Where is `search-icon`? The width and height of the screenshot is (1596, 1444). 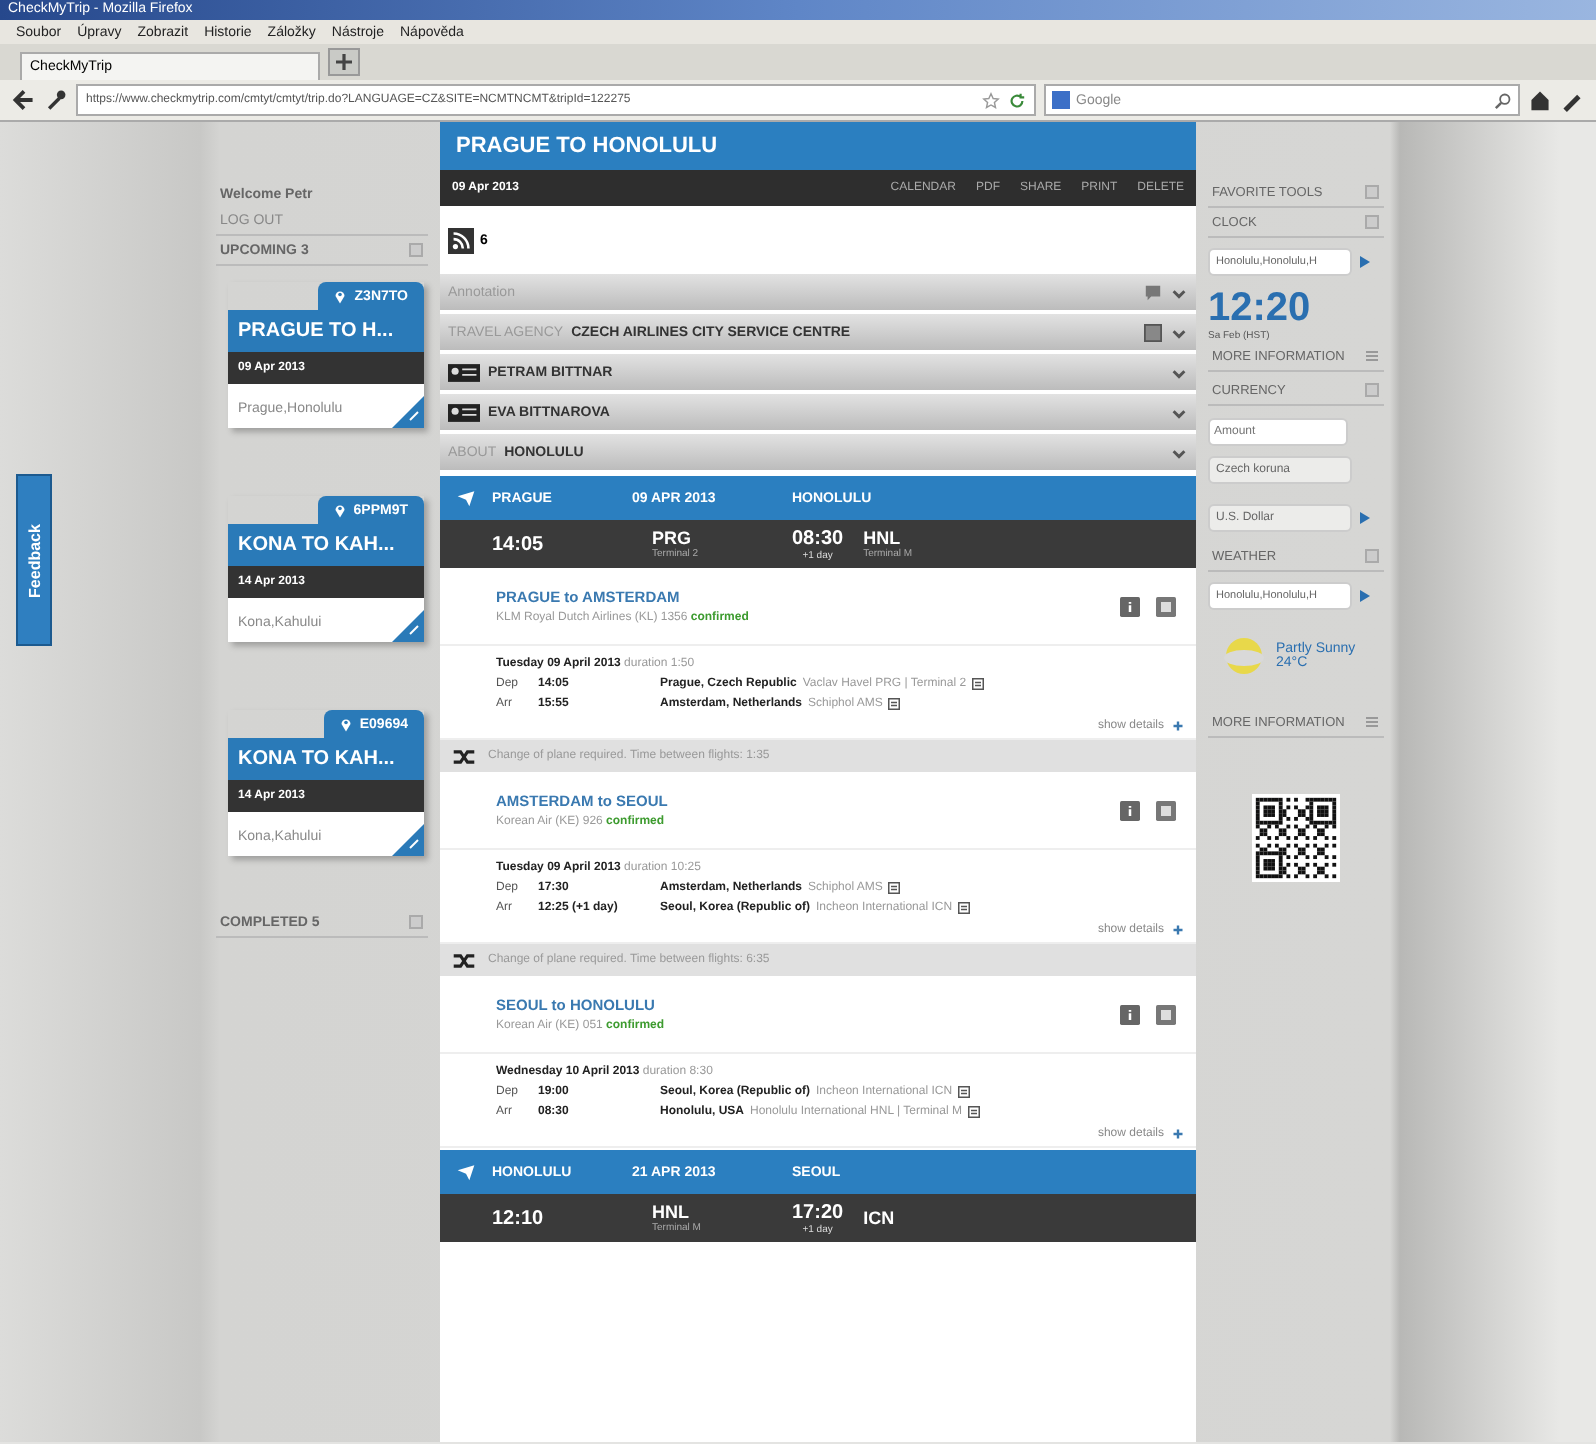
search-icon is located at coordinates (1503, 100).